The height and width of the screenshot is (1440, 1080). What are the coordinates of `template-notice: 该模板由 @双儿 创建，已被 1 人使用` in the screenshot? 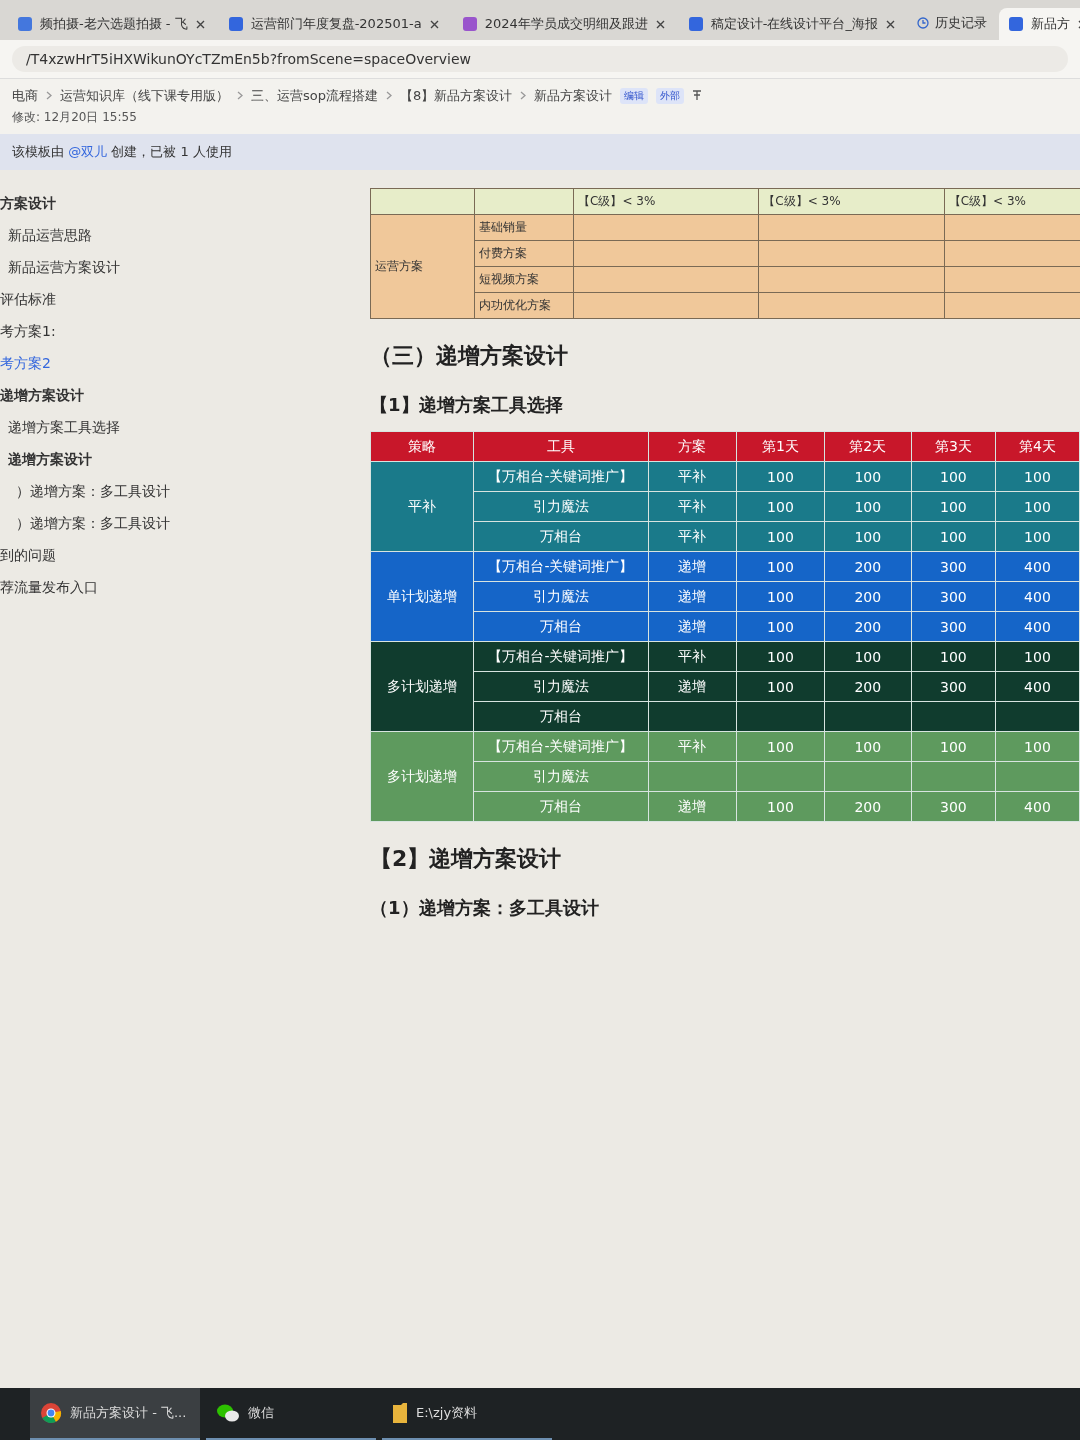 It's located at (540, 152).